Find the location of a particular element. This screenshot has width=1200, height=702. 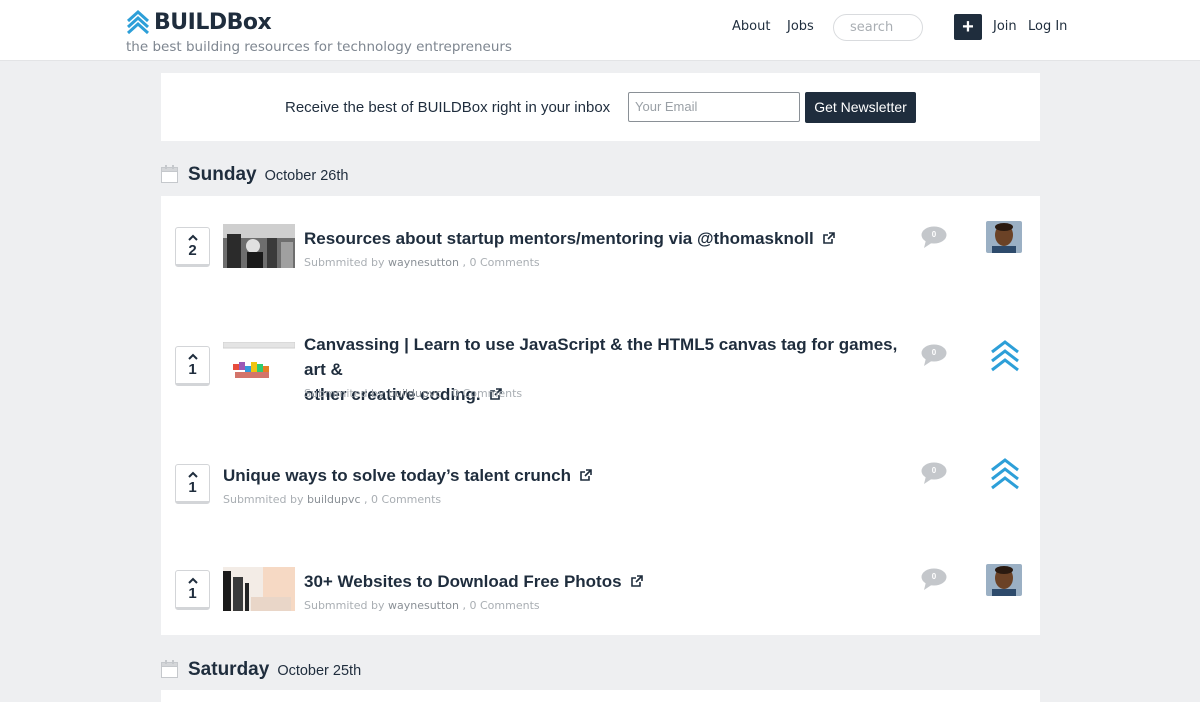

day-date: October 26th is located at coordinates (306, 176).